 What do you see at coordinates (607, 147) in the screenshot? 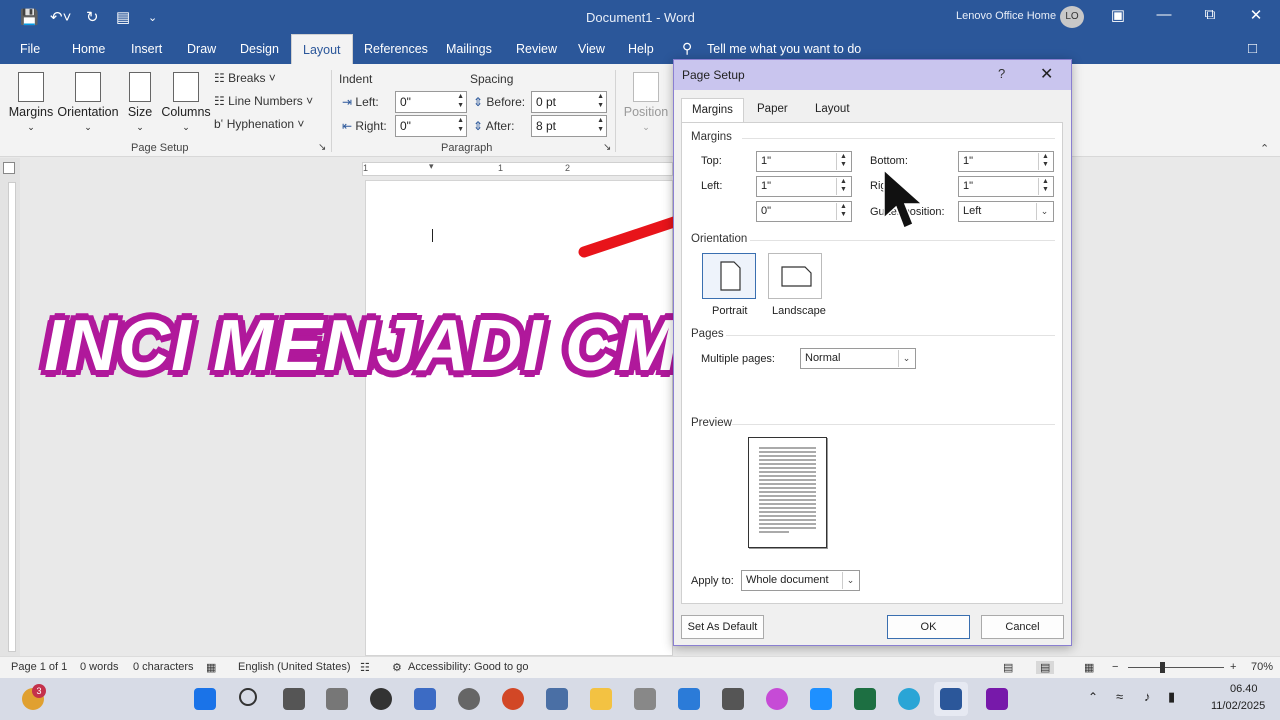
I see `paragraph-launcher-icon: ↘` at bounding box center [607, 147].